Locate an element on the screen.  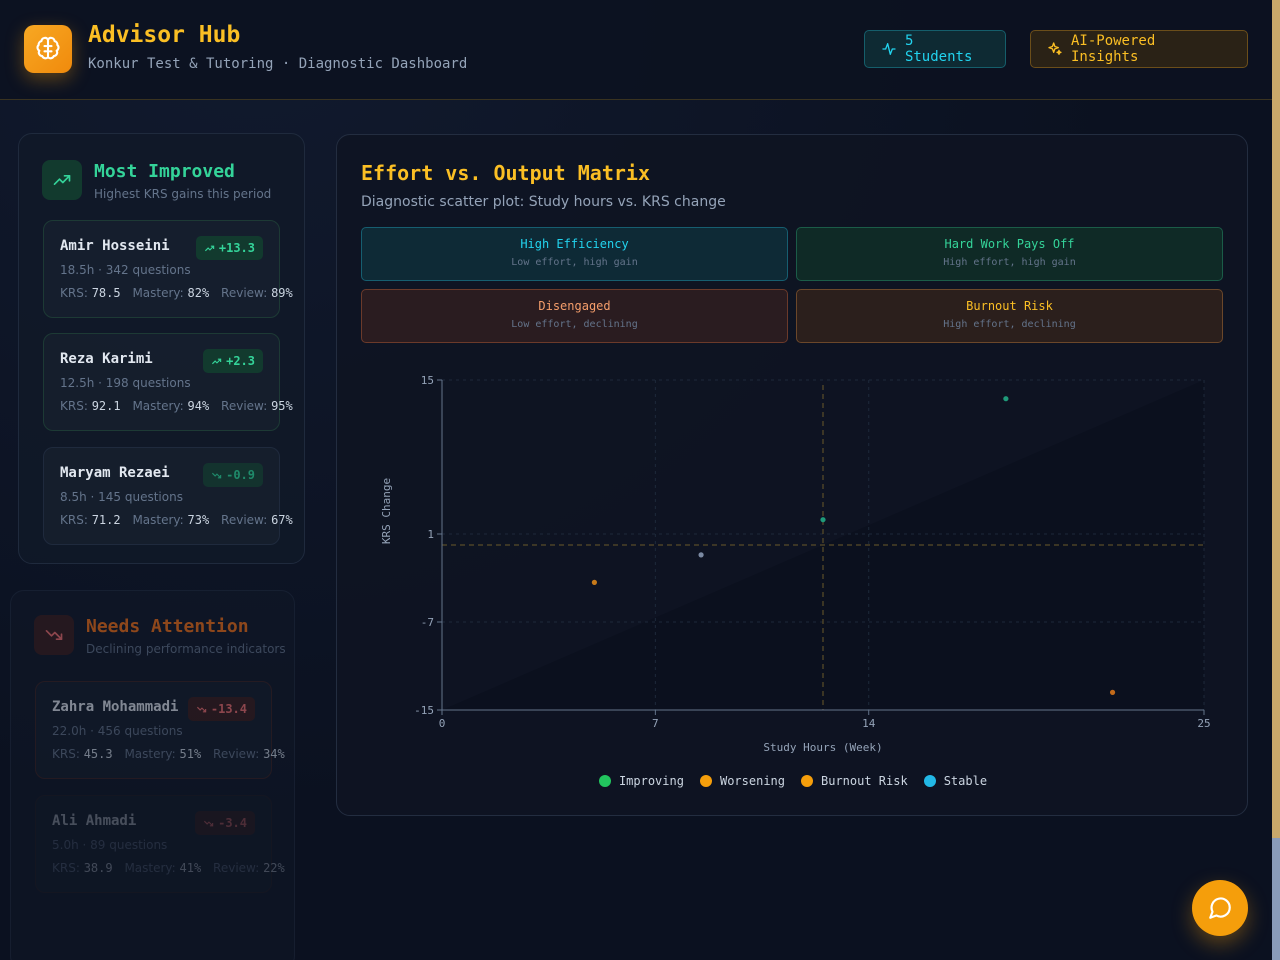
badge-value: -3.4 is located at coordinates (232, 823).